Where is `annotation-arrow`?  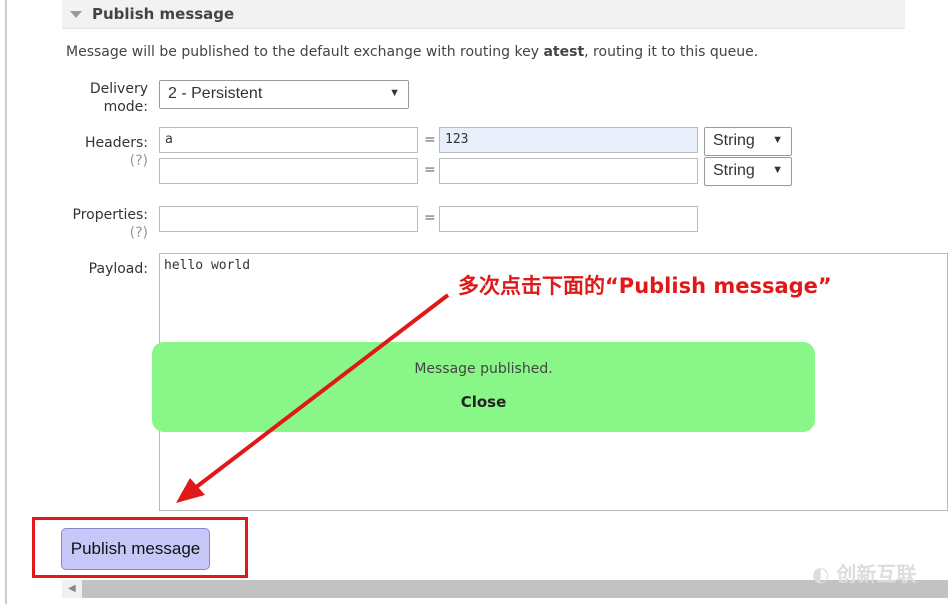 annotation-arrow is located at coordinates (313, 398).